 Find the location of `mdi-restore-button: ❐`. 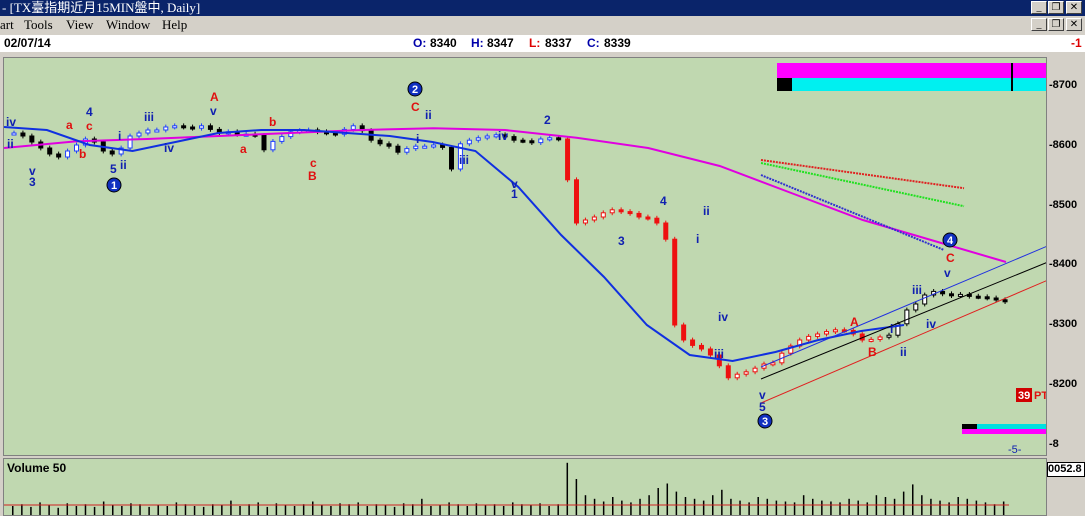

mdi-restore-button: ❐ is located at coordinates (1056, 24).